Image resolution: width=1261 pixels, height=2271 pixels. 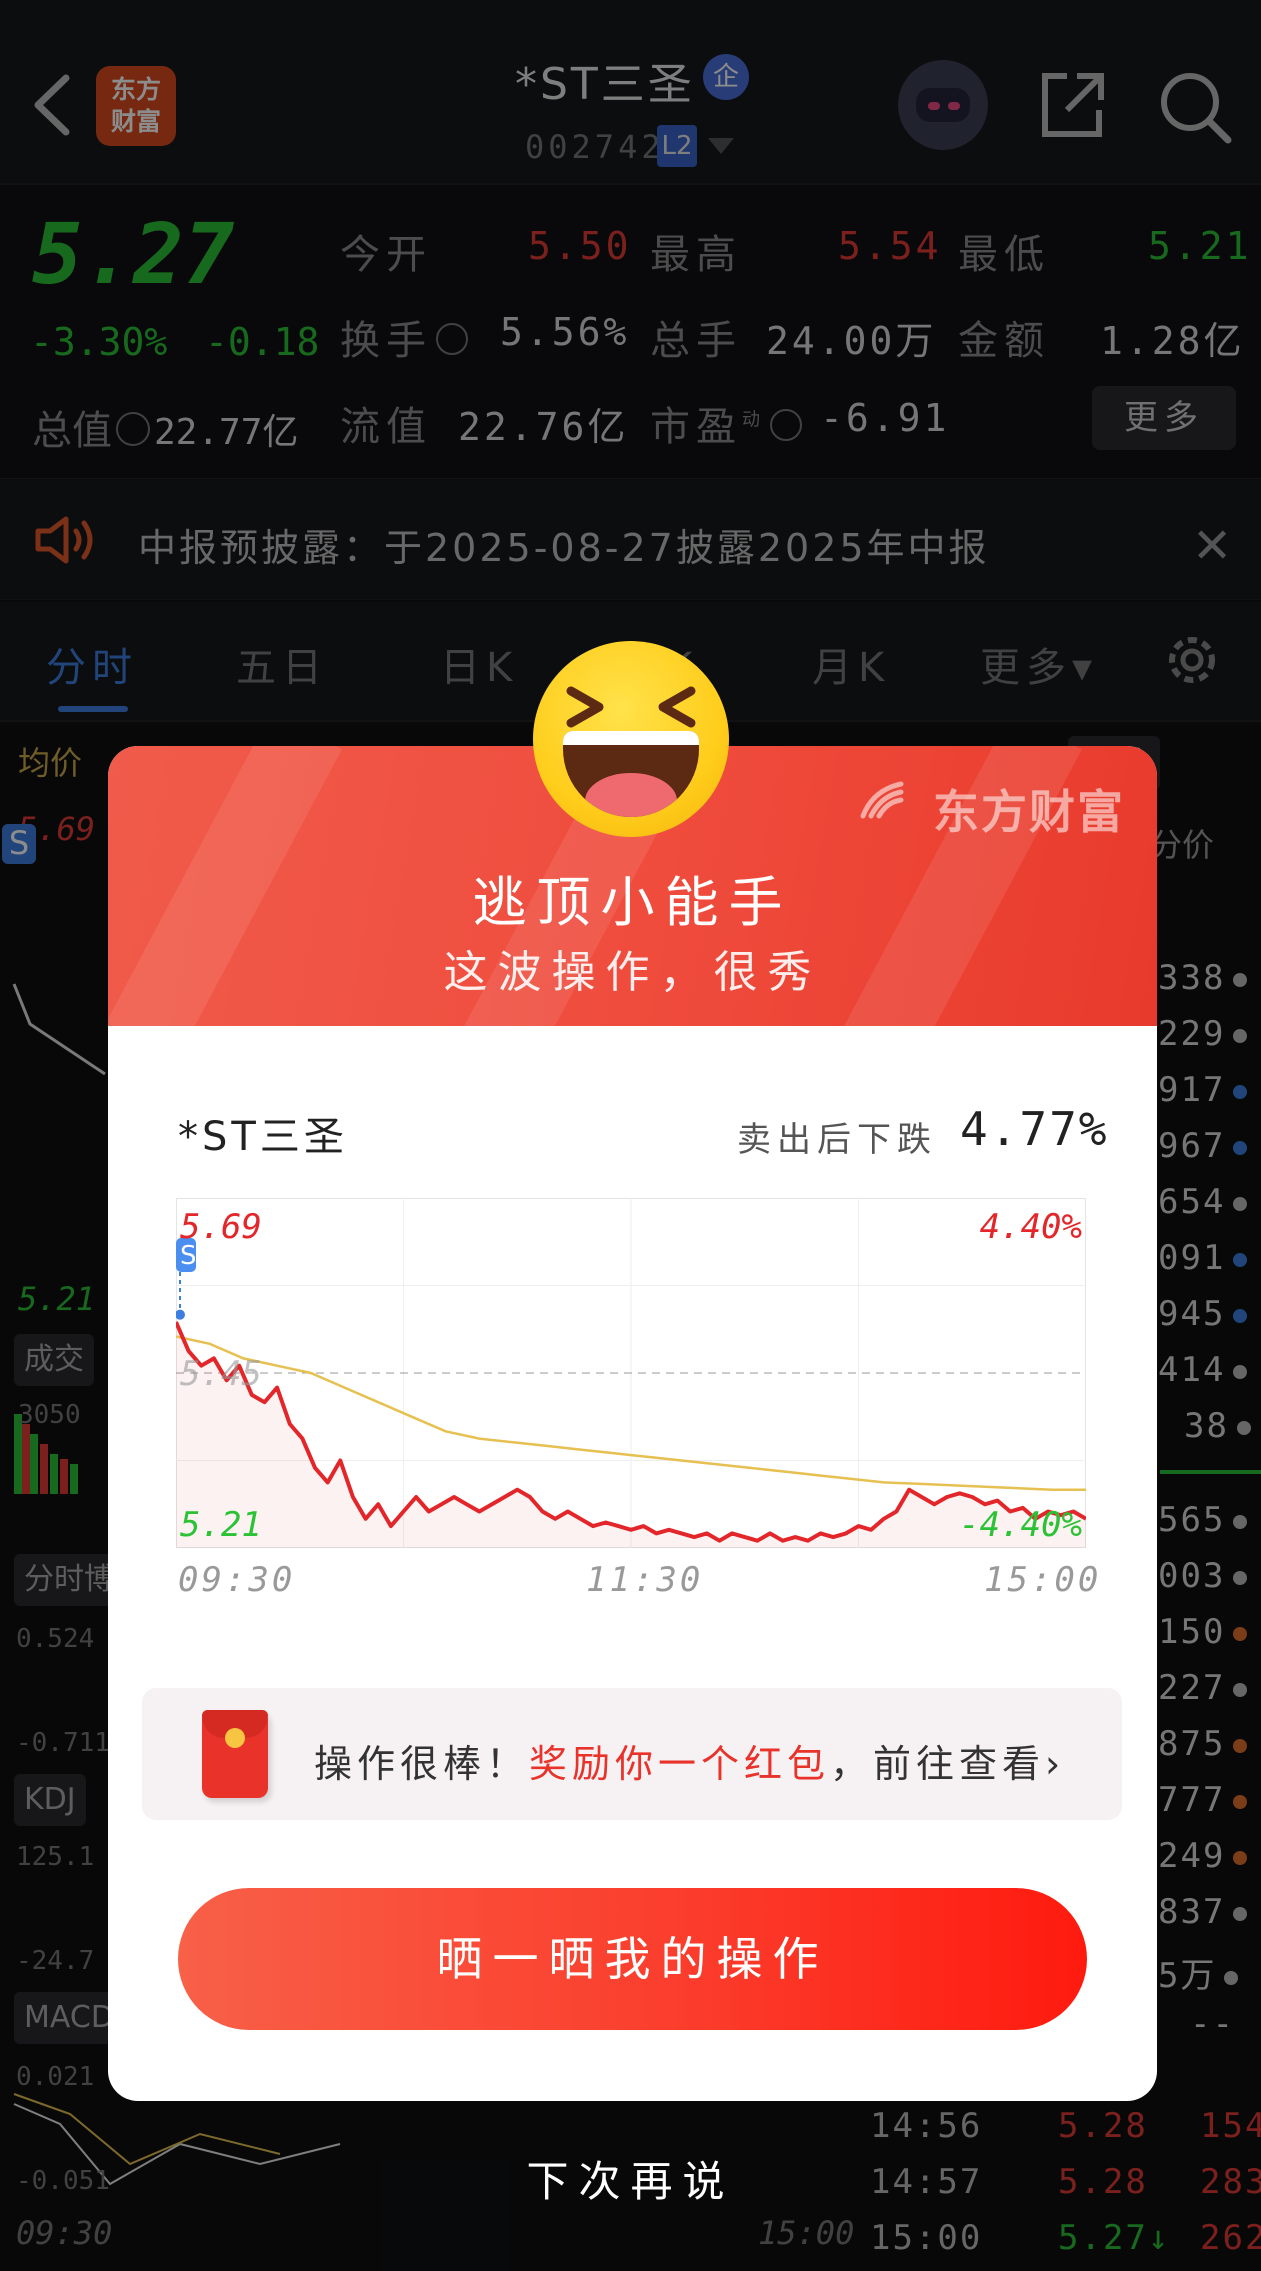 What do you see at coordinates (263, 1137) in the screenshot?
I see `modal-stock-name: *ST三圣` at bounding box center [263, 1137].